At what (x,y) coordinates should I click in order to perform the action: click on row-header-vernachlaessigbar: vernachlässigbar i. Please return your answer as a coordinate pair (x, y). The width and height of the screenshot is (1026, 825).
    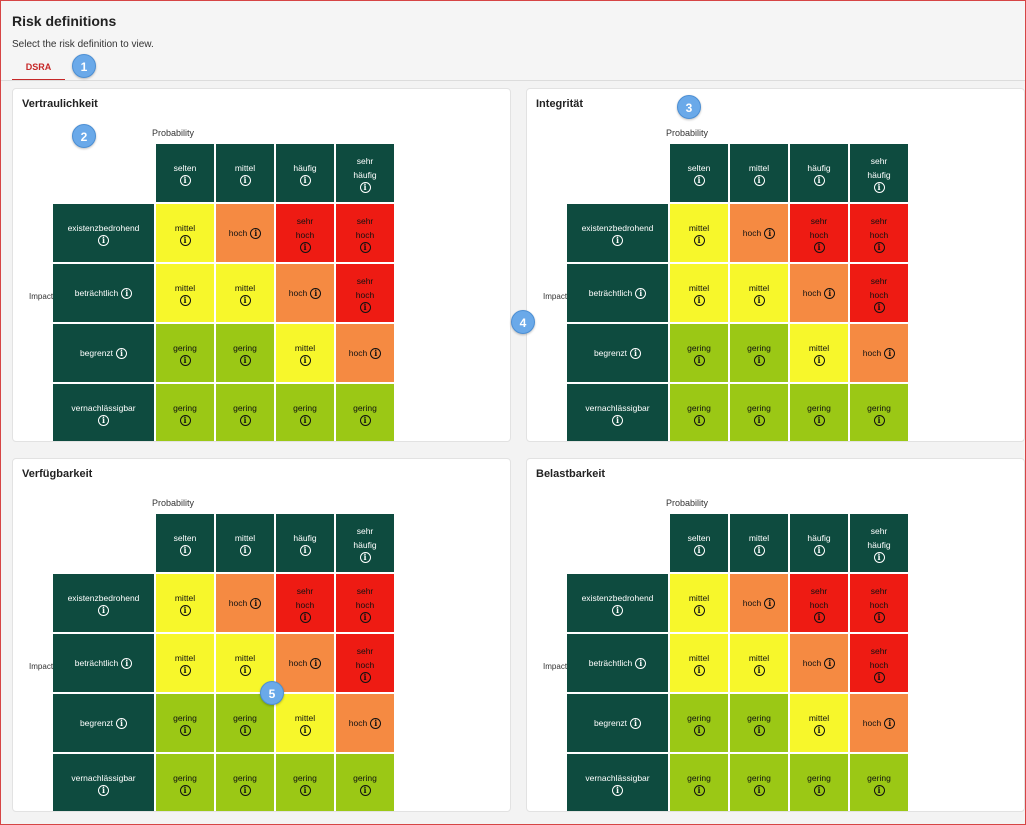
    Looking at the image, I should click on (103, 412).